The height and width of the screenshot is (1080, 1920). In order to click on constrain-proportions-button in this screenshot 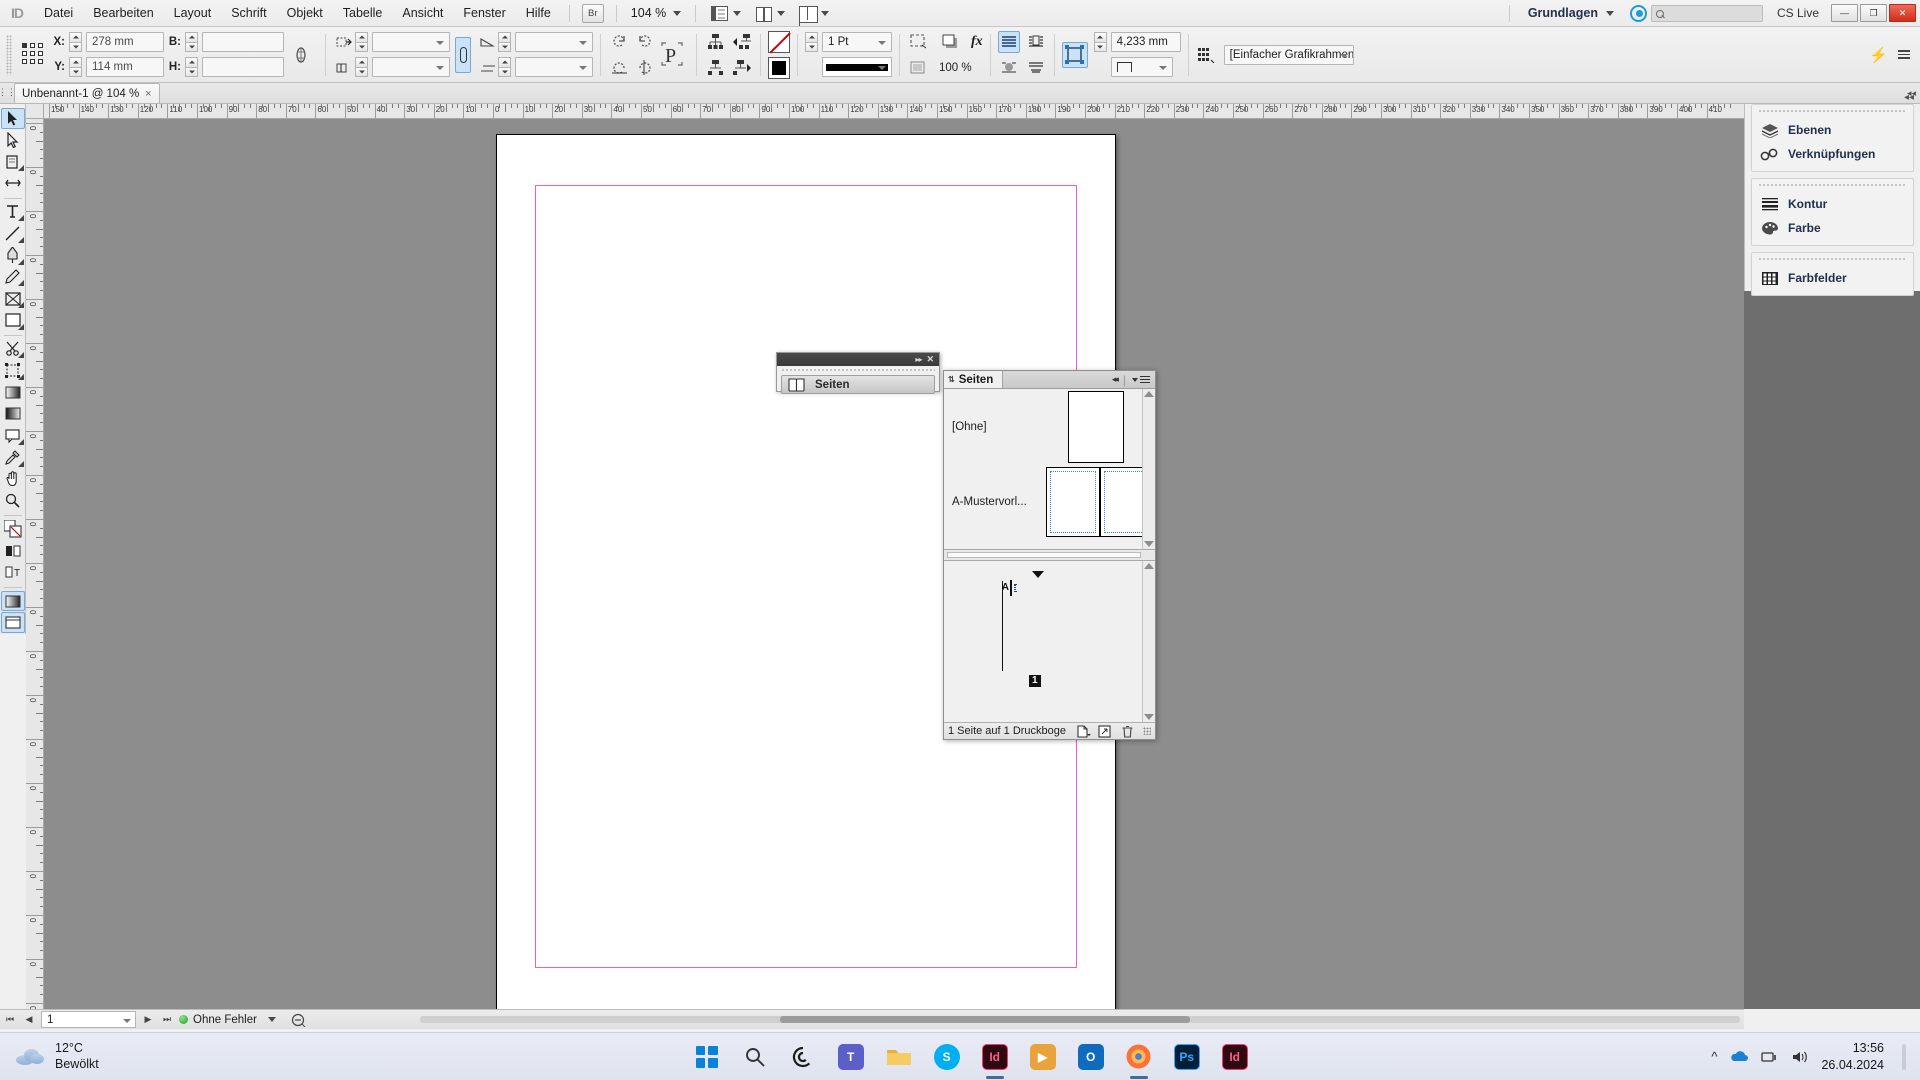, I will do `click(463, 54)`.